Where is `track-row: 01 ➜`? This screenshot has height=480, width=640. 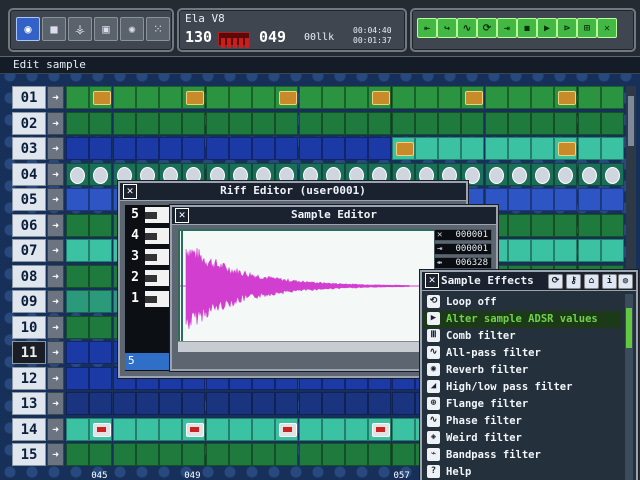 track-row: 01 ➜ is located at coordinates (38, 97).